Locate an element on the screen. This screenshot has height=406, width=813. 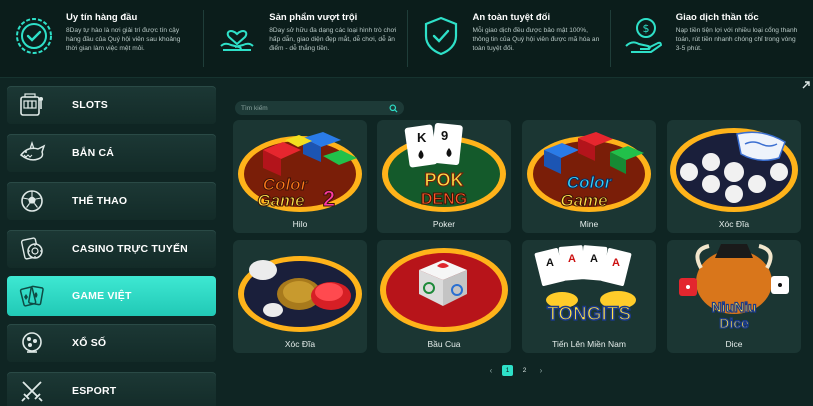
game-card-xoc-dia-2: Xóc Đĩa is located at coordinates (300, 296).